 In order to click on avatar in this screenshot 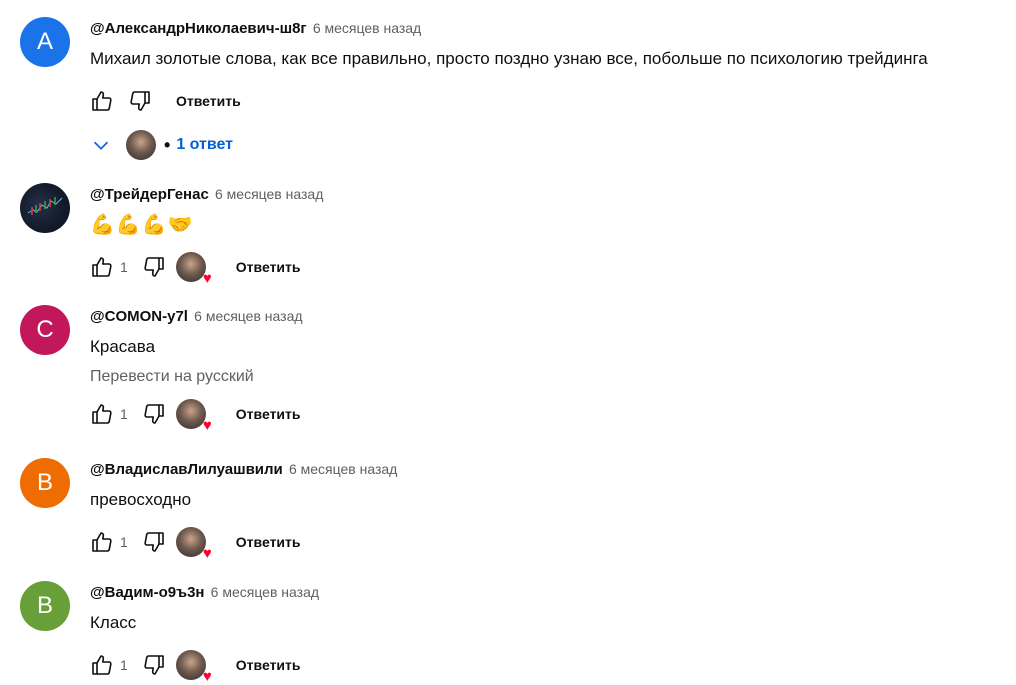, I will do `click(45, 208)`.